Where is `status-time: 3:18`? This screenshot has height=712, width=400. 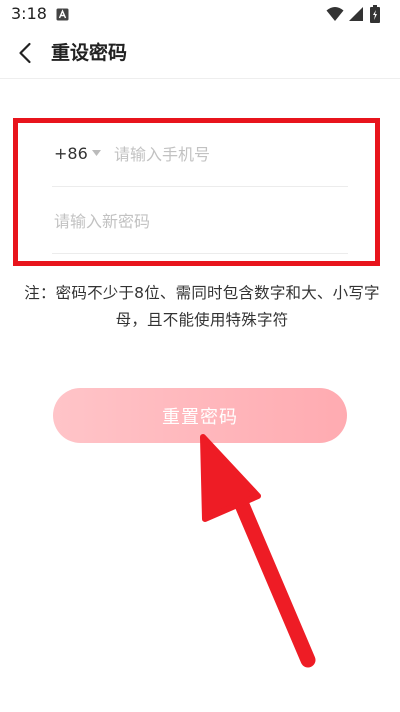
status-time: 3:18 is located at coordinates (29, 13).